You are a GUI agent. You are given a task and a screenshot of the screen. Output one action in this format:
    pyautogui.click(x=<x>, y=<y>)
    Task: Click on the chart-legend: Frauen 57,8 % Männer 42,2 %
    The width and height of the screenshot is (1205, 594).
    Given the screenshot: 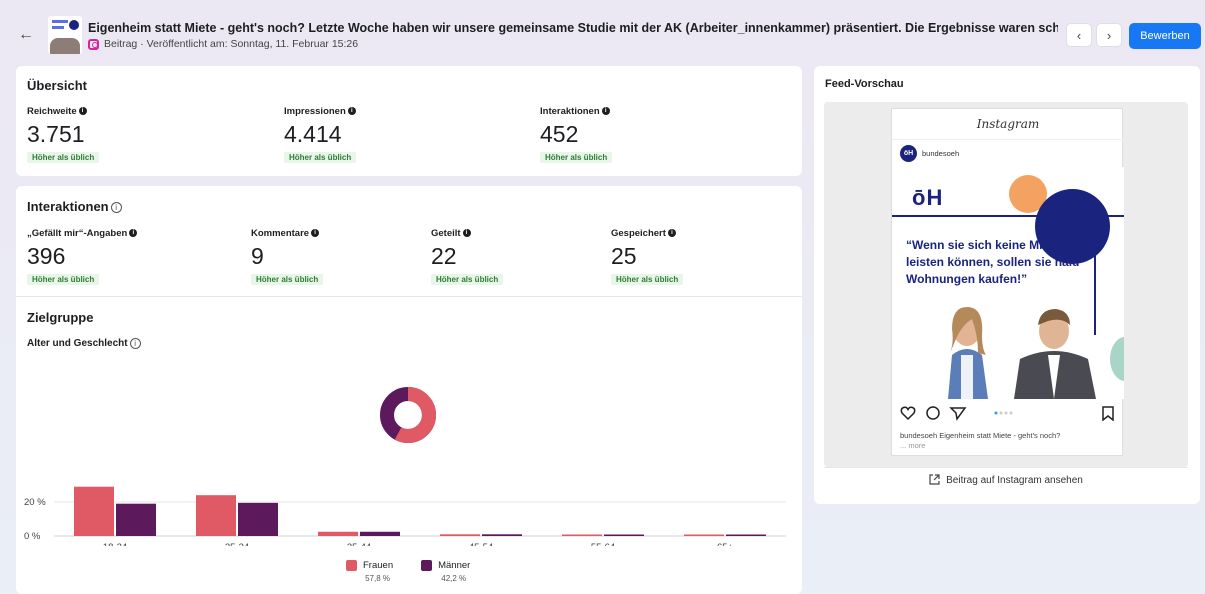 What is the action you would take?
    pyautogui.click(x=408, y=571)
    